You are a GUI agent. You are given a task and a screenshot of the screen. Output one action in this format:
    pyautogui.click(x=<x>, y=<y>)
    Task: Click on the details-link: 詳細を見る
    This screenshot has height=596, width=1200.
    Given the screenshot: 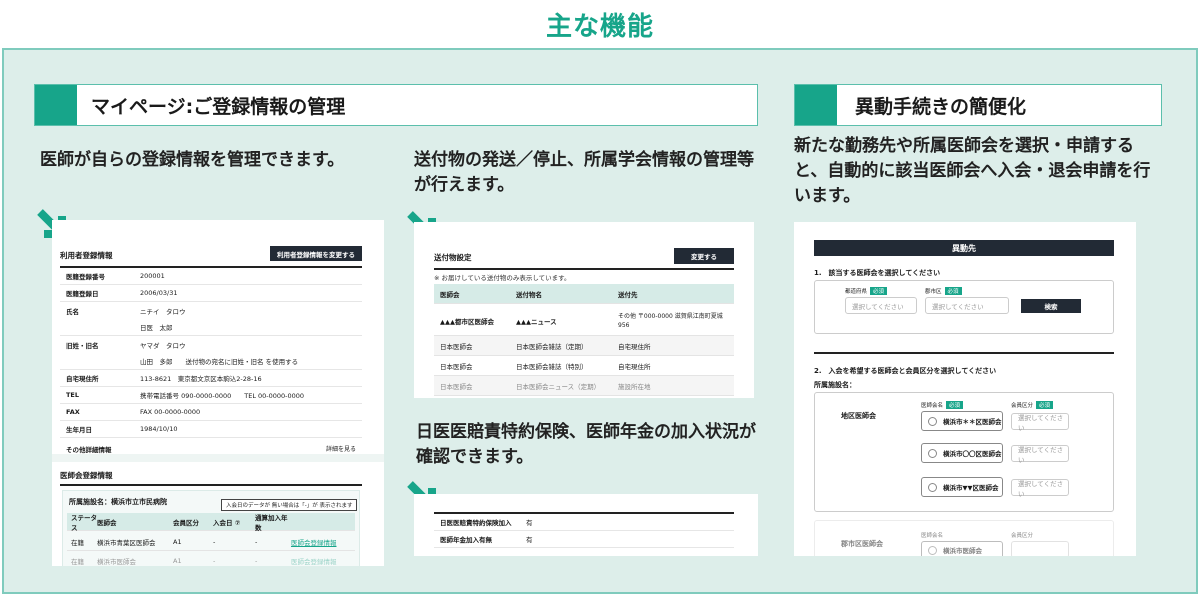 What is the action you would take?
    pyautogui.click(x=341, y=448)
    